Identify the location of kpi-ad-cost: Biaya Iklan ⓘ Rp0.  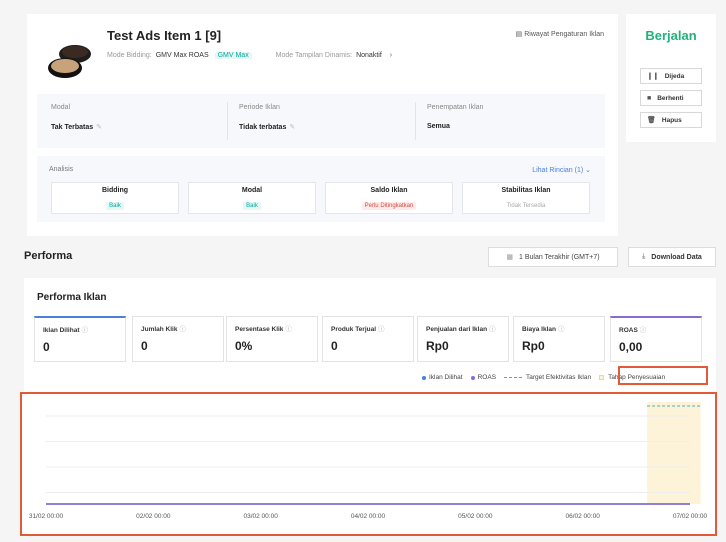
(559, 339).